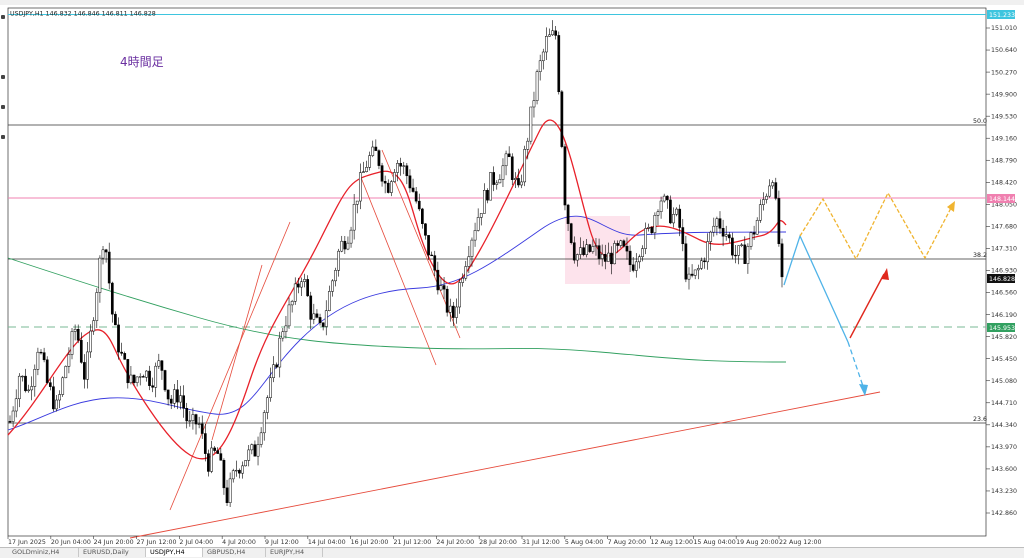  I want to click on price-tick-label: 149.530, so click(1004, 116).